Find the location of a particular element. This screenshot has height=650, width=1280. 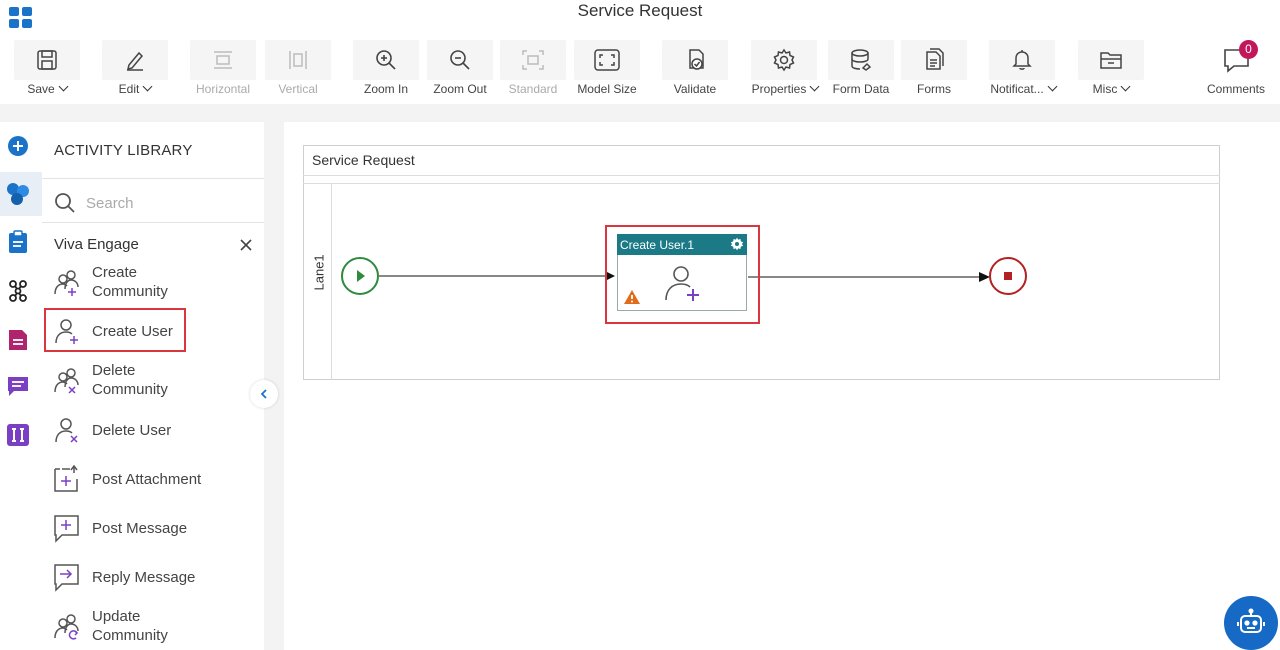

warning-icon is located at coordinates (632, 299).